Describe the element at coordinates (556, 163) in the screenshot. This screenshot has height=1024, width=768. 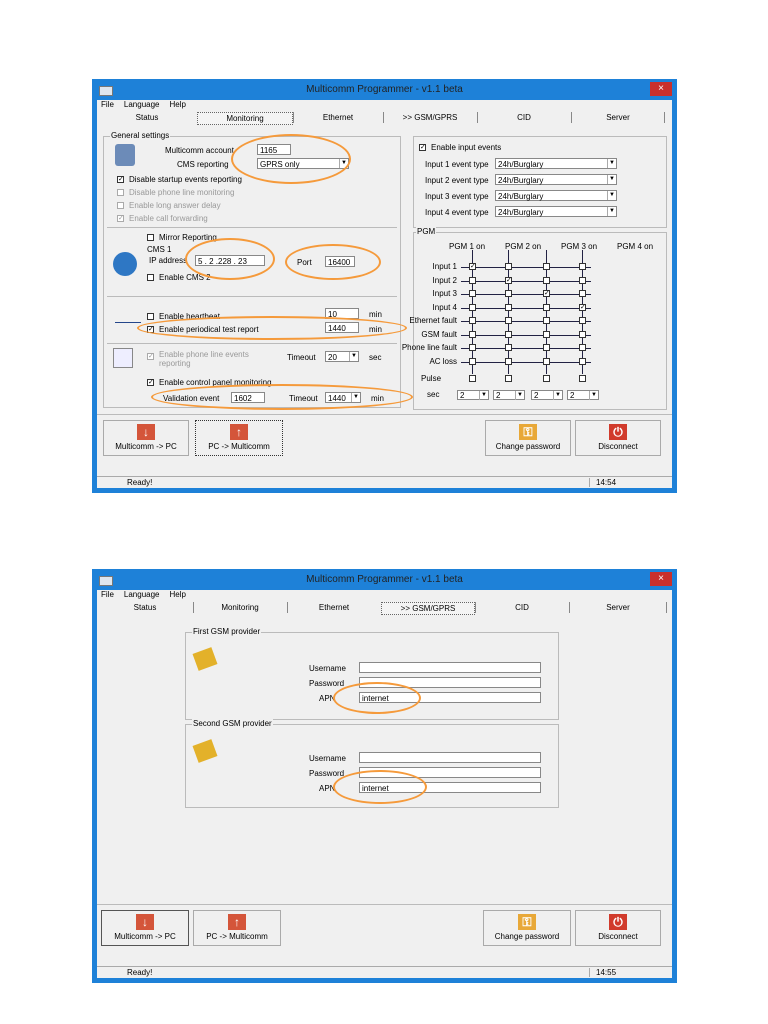
I see `input1-select: 24h/Burglary ▼` at that location.